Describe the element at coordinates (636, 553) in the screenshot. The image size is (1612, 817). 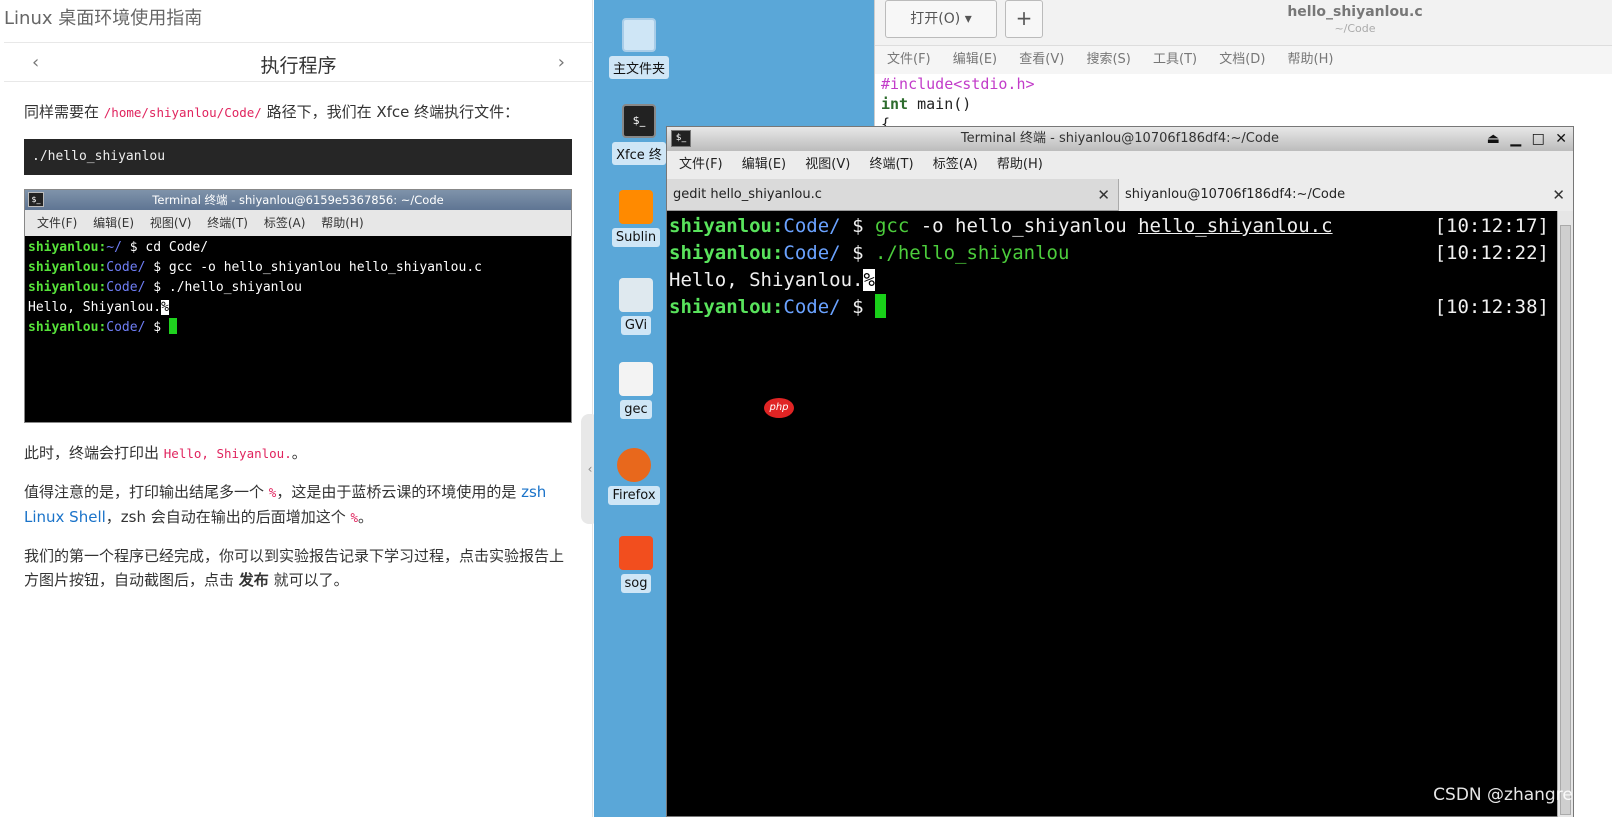
I see `sogou-icon` at that location.